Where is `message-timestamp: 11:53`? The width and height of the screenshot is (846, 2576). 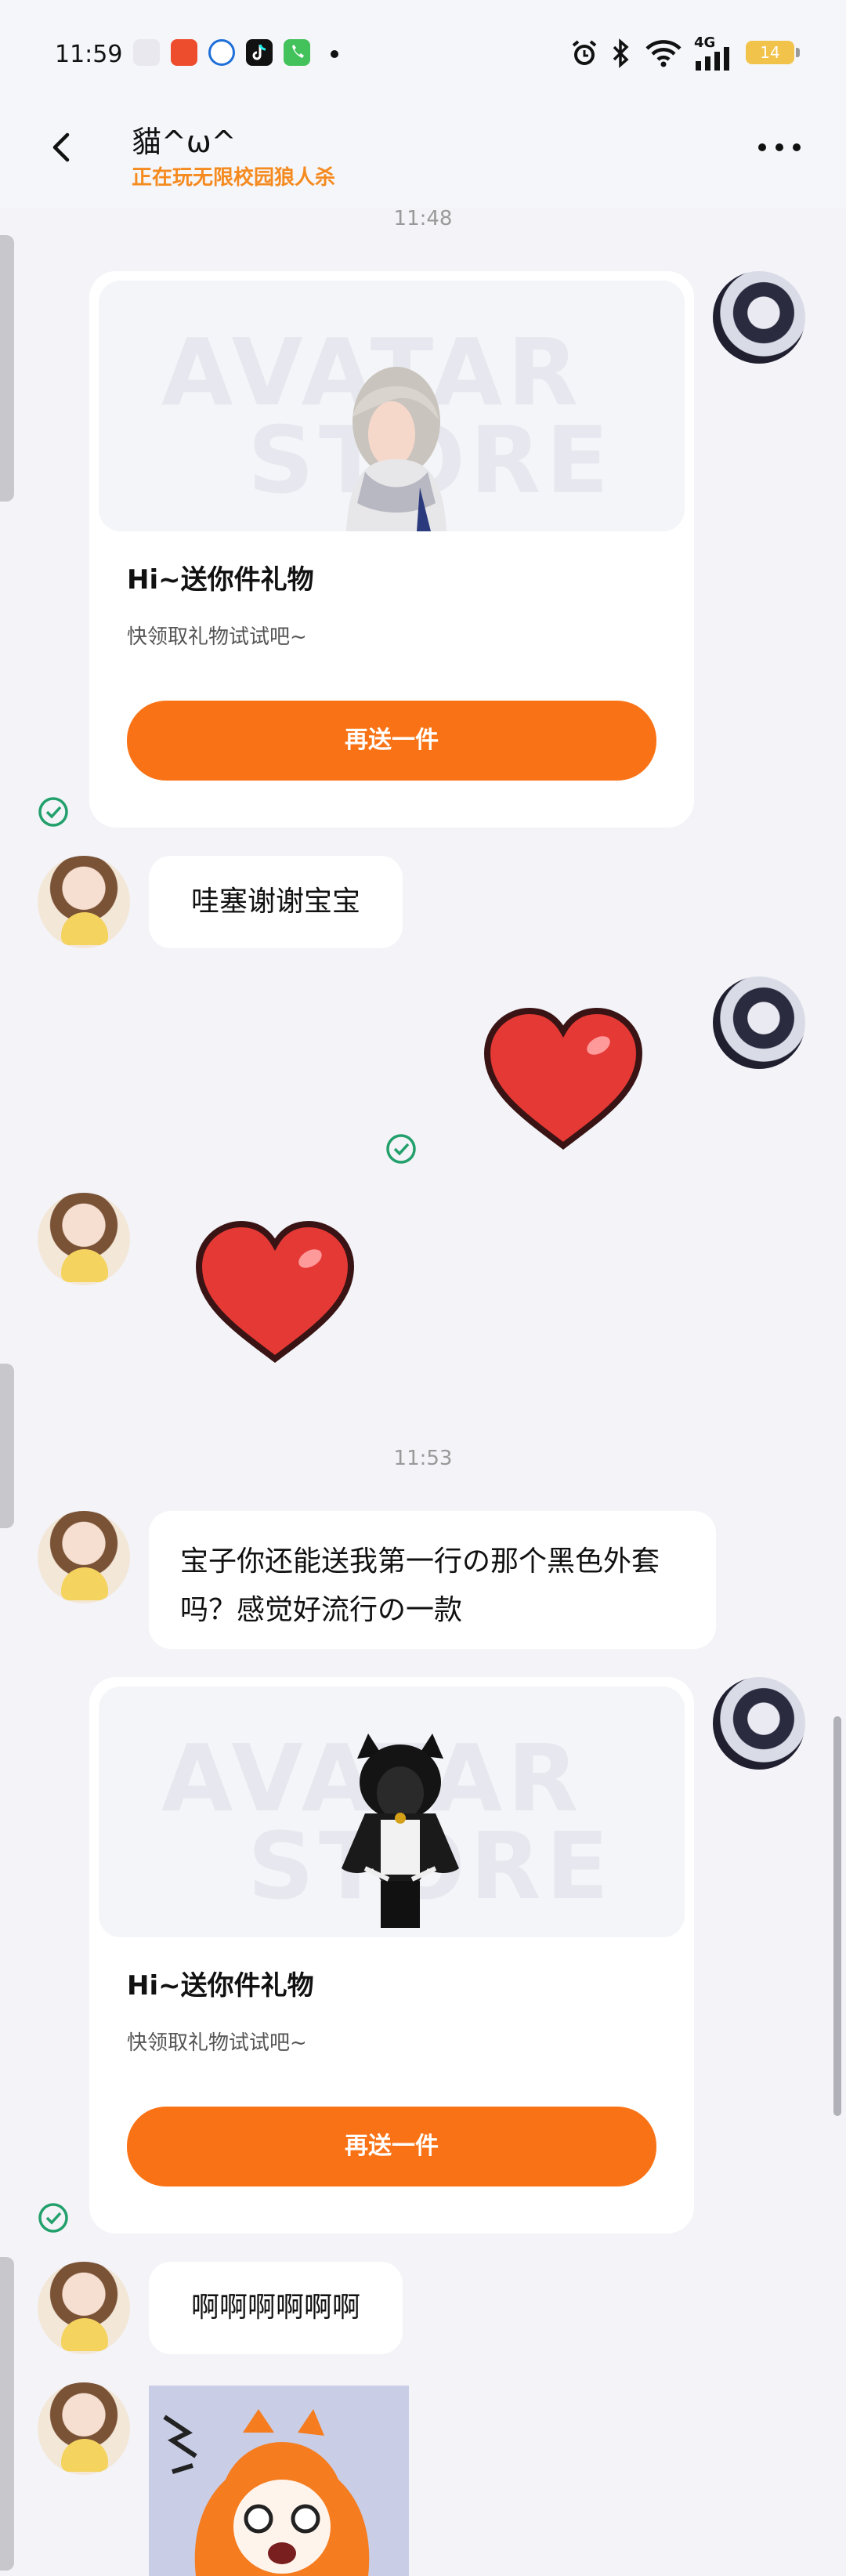
message-timestamp: 11:53 is located at coordinates (423, 1458).